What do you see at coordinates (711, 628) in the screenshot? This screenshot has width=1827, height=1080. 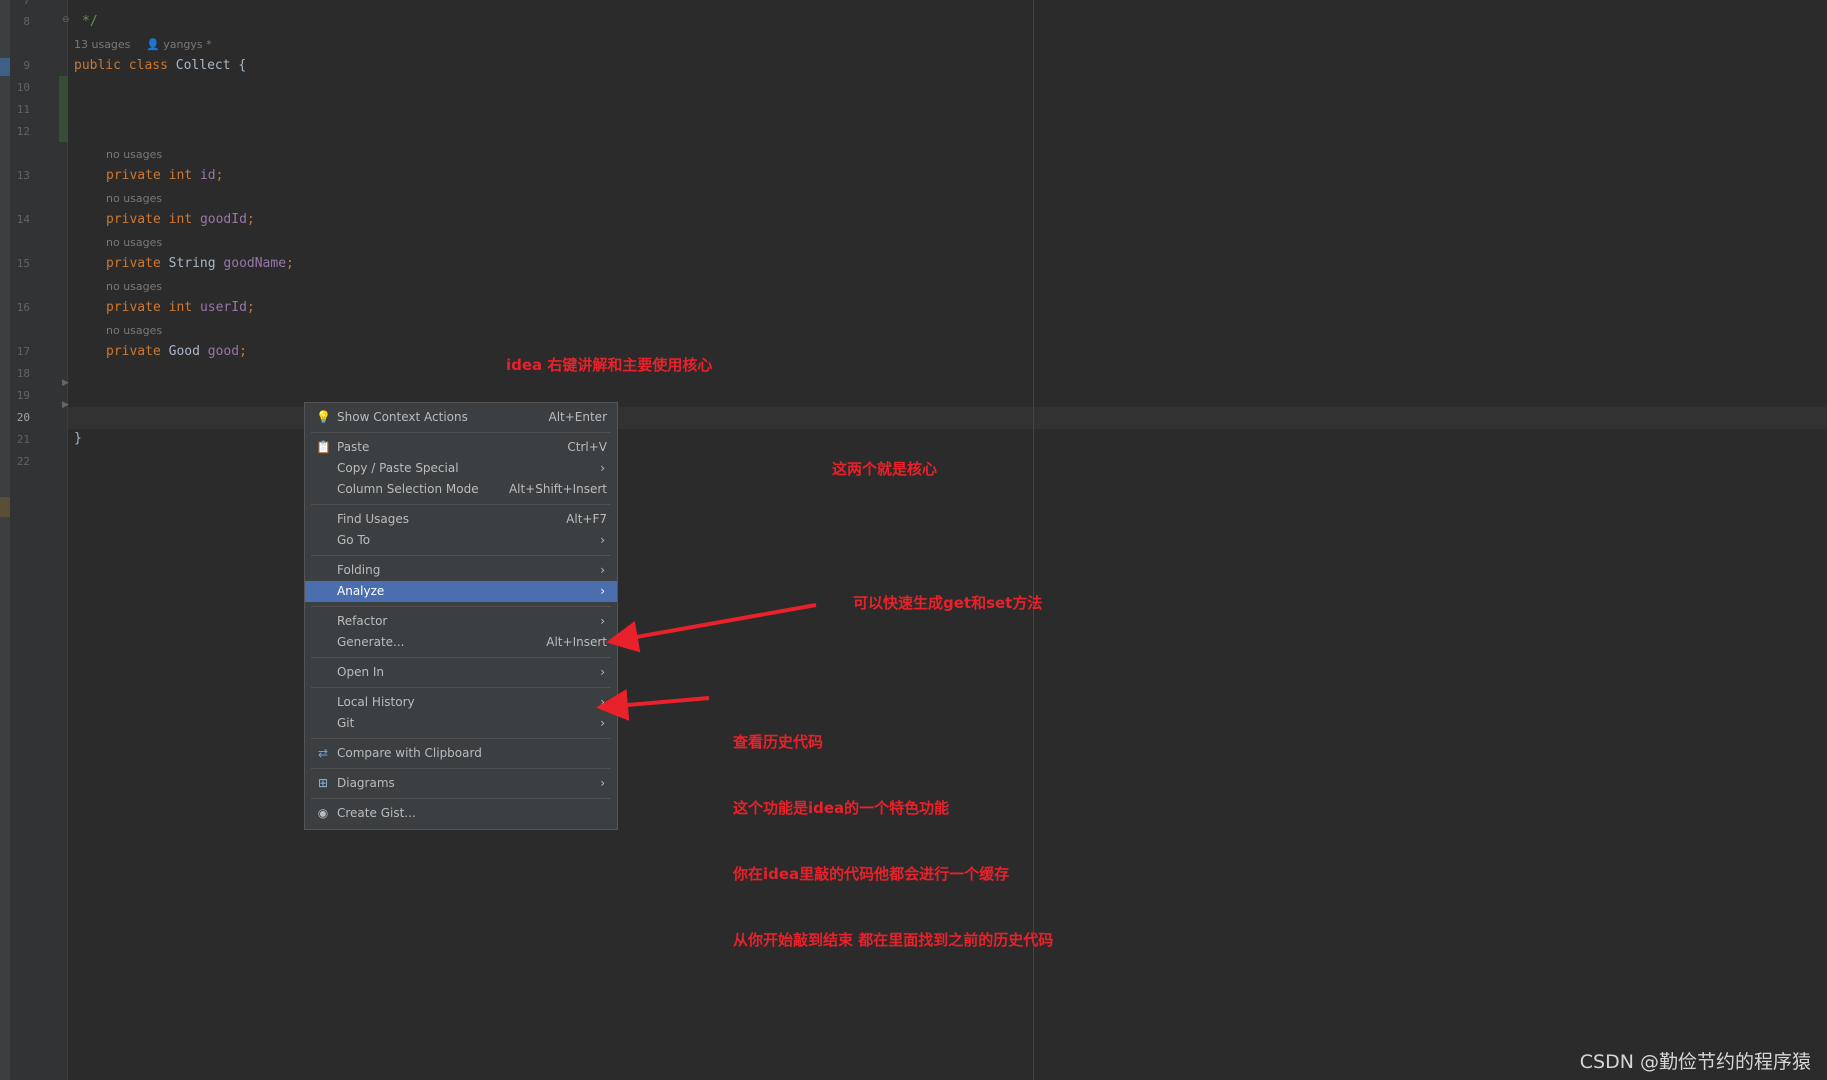 I see `arrow-to-generate` at bounding box center [711, 628].